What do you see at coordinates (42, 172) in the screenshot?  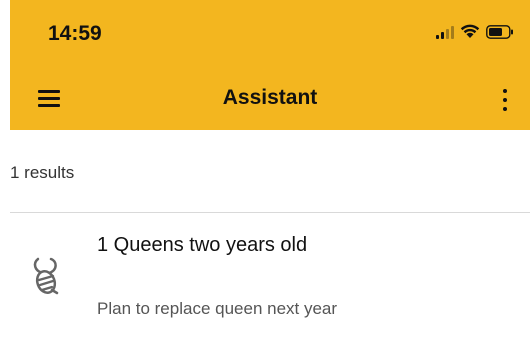 I see `results-count: 1 results` at bounding box center [42, 172].